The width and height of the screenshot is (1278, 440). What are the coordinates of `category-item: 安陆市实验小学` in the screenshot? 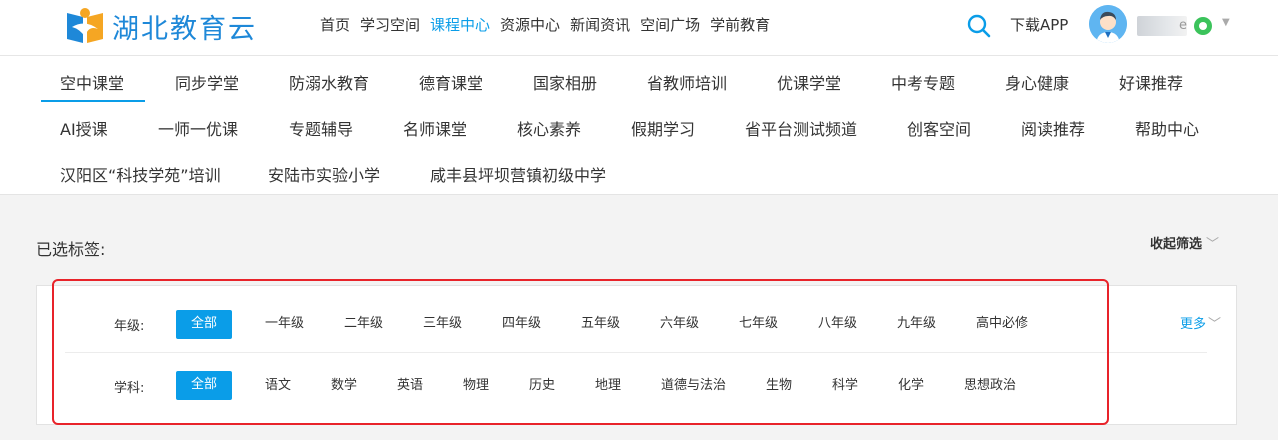 It's located at (324, 174).